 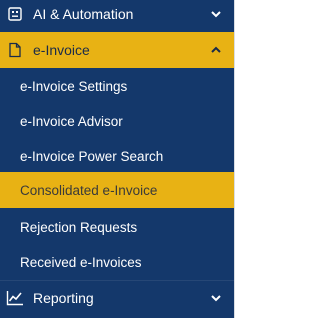 I want to click on sidebar-item-label: e-Invoice Power Search, so click(x=92, y=156).